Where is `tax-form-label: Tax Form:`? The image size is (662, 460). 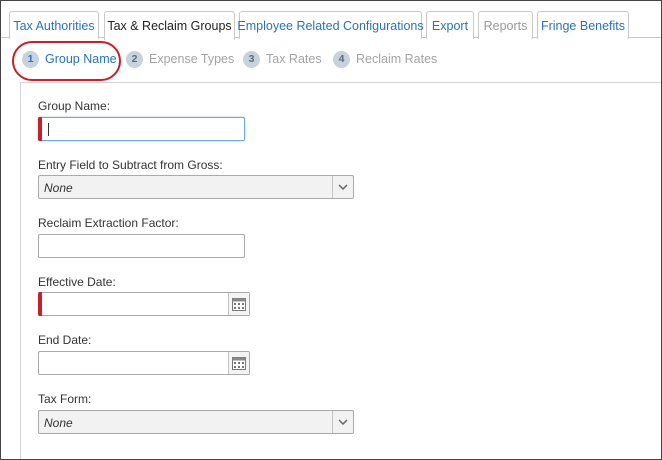 tax-form-label: Tax Form: is located at coordinates (65, 399).